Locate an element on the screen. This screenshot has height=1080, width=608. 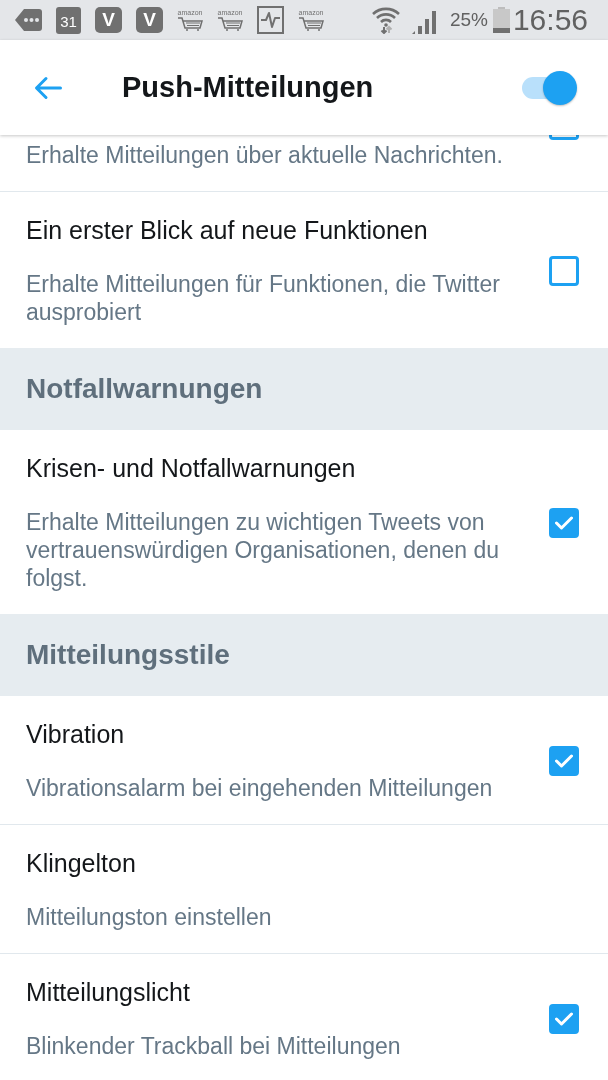
section-header: Notfallwarnungen is located at coordinates (304, 389).